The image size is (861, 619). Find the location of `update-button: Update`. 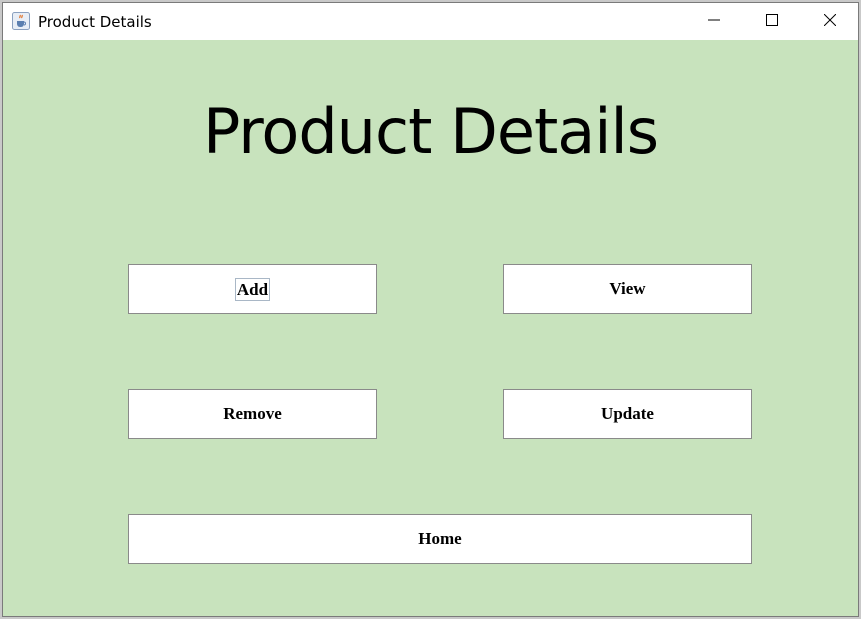

update-button: Update is located at coordinates (627, 414).